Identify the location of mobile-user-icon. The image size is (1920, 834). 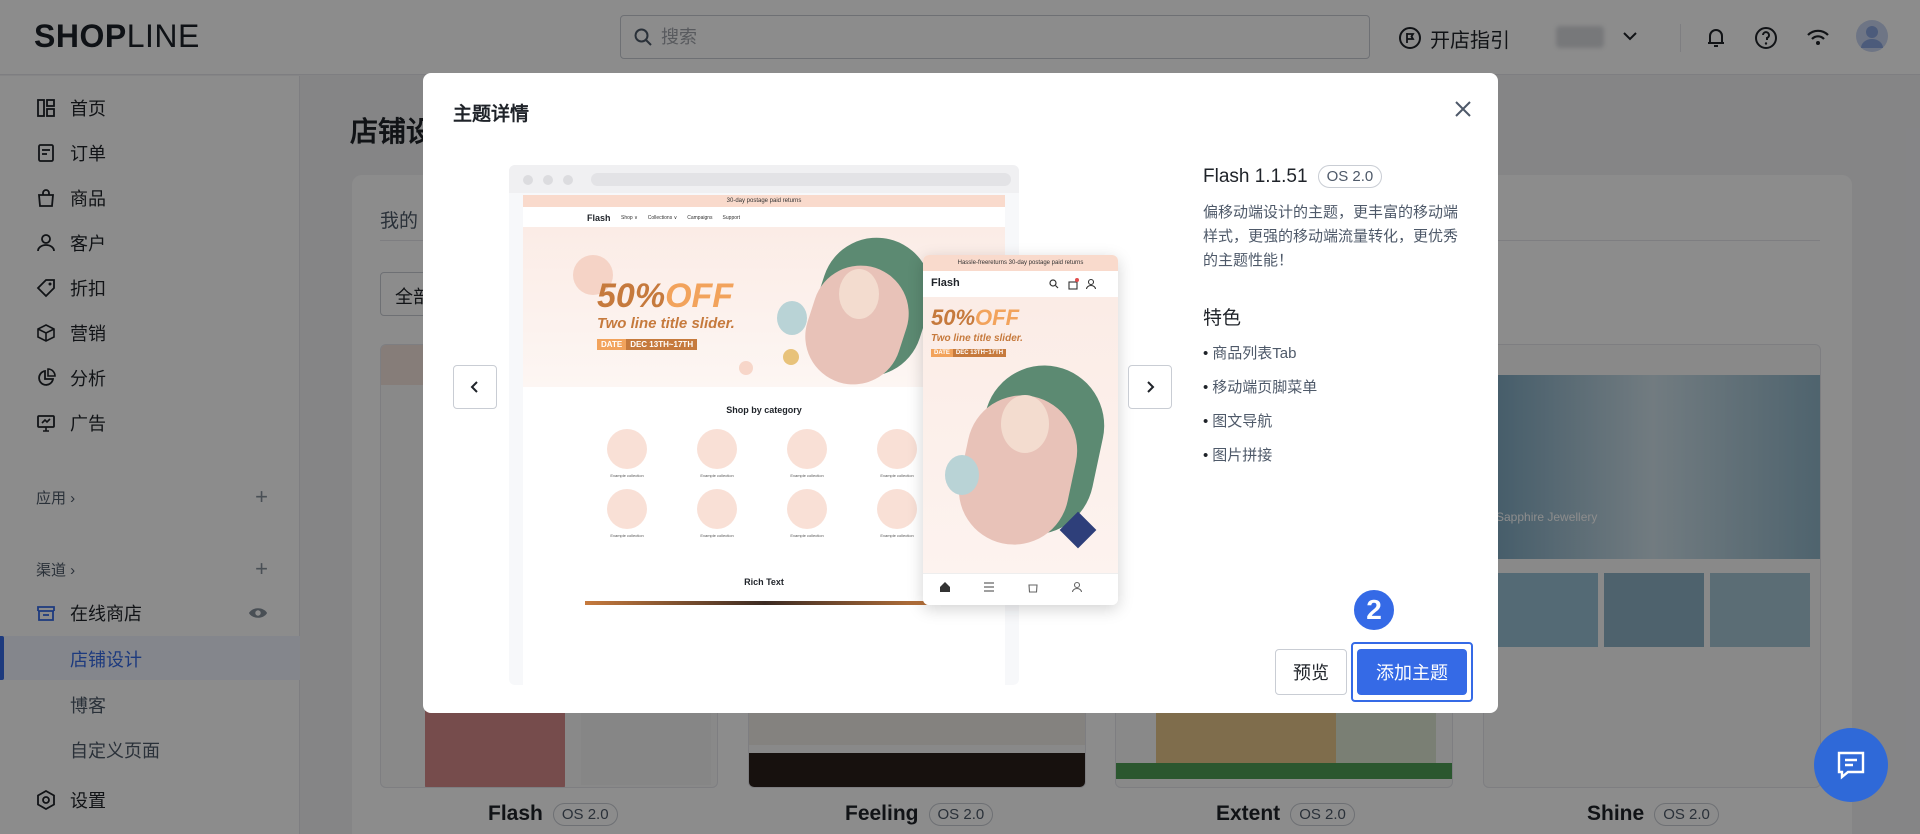
(1091, 284).